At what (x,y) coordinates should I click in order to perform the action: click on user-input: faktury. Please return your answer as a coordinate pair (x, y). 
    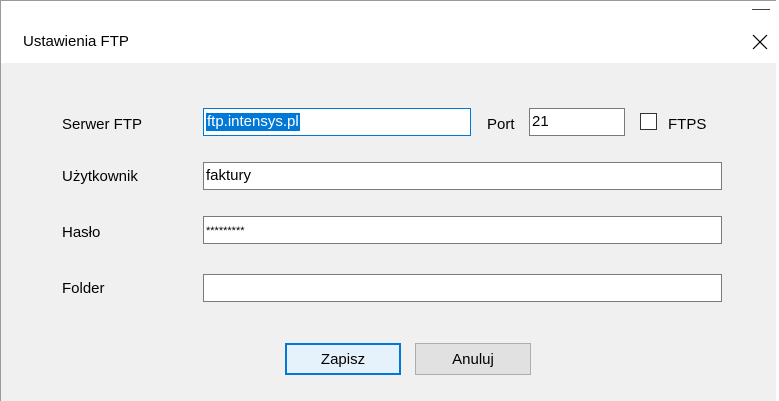
    Looking at the image, I should click on (462, 176).